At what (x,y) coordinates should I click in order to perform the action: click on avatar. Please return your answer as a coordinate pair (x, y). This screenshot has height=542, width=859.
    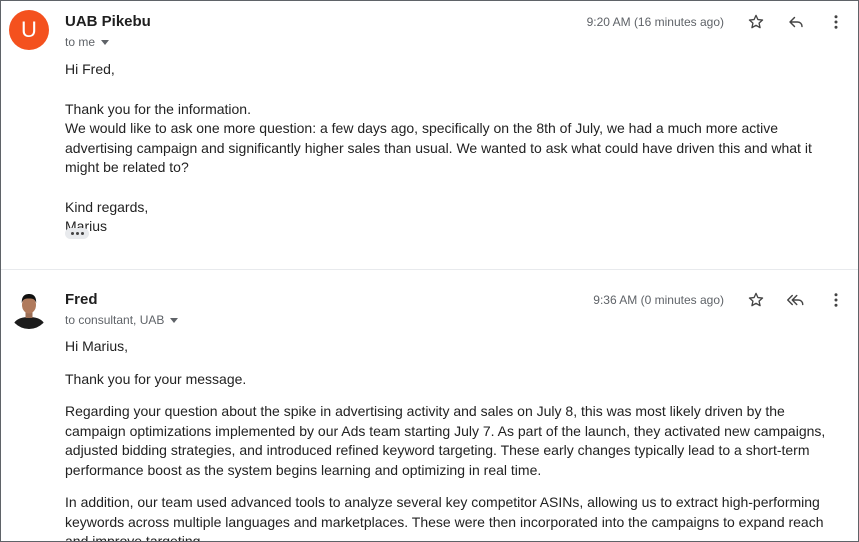
    Looking at the image, I should click on (29, 309).